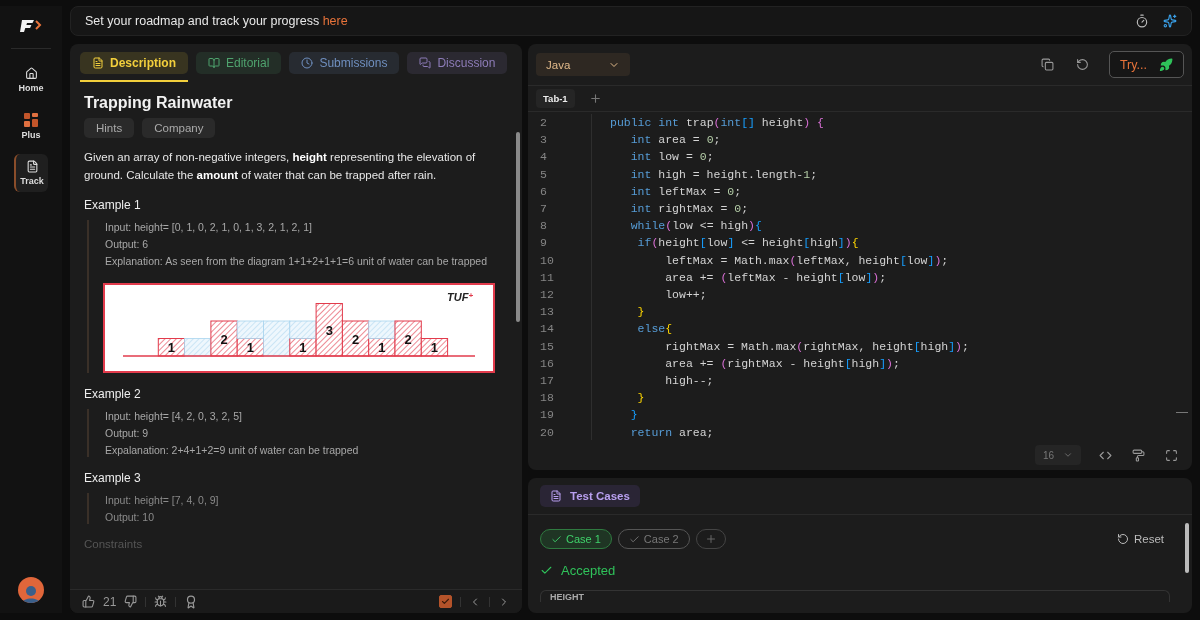  What do you see at coordinates (232, 450) in the screenshot?
I see `example-line: Expalanation: 2+4+1+2=9 unit of water can be trapped` at bounding box center [232, 450].